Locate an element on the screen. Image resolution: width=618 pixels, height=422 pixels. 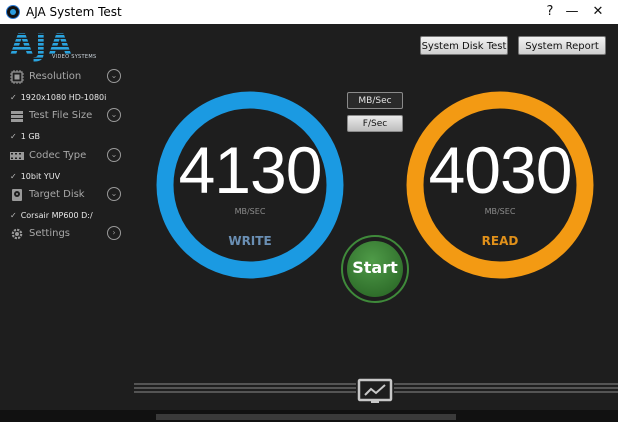
target-disk-value-text: Corsair MP600 D:/ is located at coordinates (56, 215).